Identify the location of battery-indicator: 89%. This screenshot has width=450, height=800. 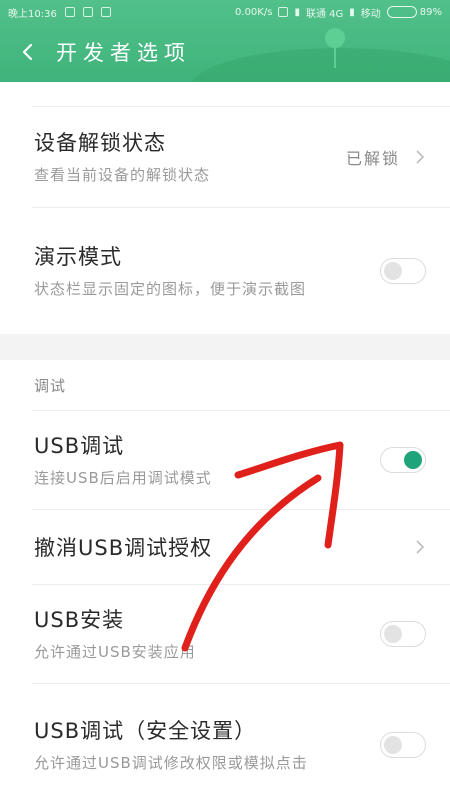
(414, 12).